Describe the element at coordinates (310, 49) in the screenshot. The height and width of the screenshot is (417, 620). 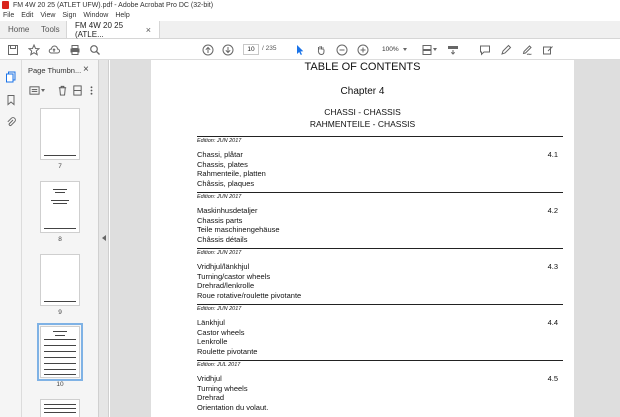
I see `toolbar: 10 / 235 100%` at that location.